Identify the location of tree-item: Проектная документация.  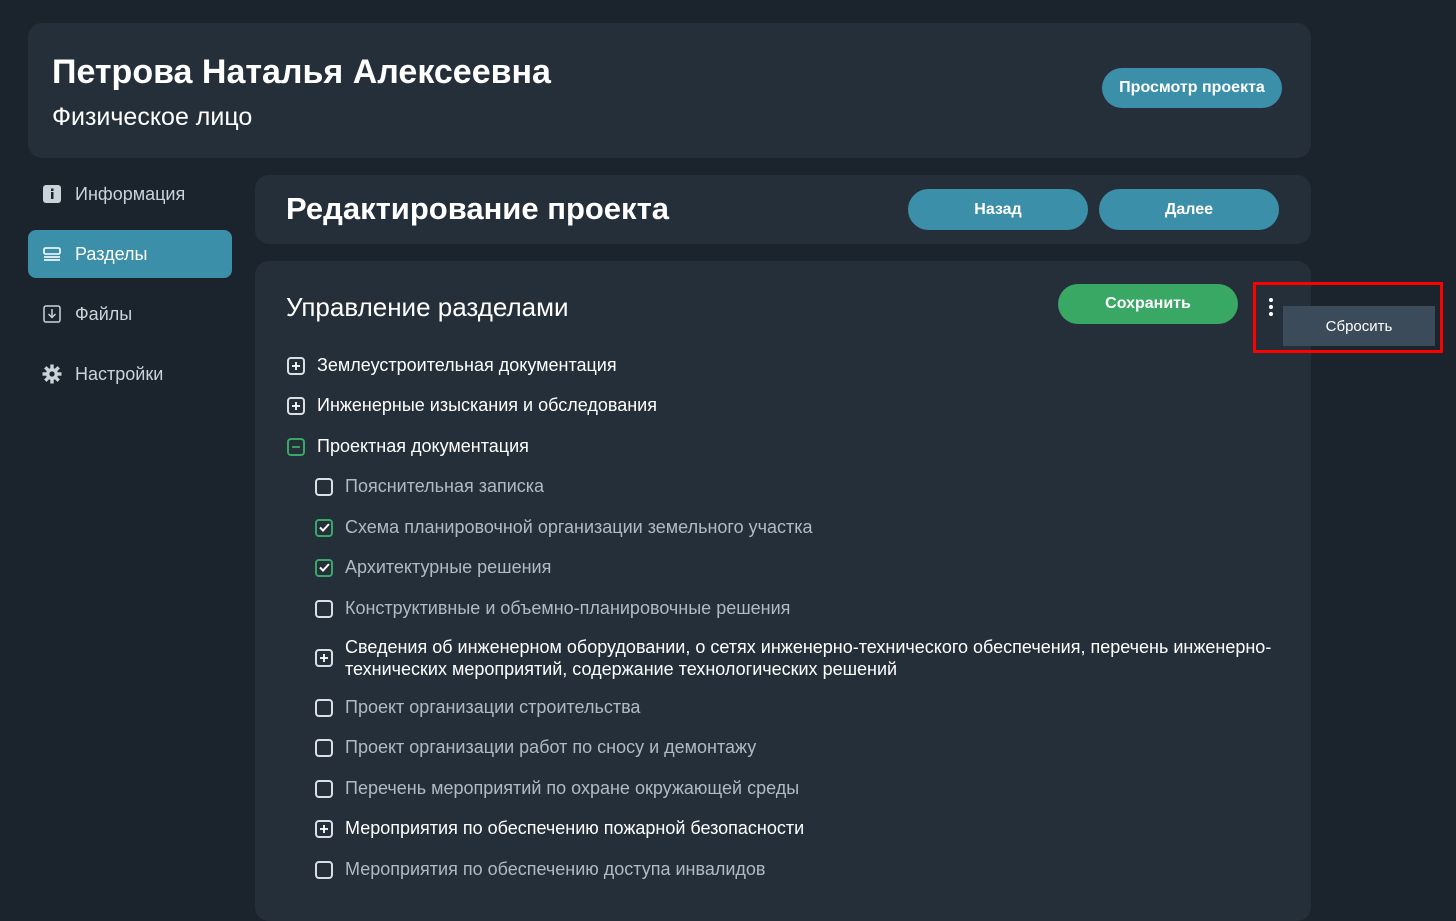
(408, 446).